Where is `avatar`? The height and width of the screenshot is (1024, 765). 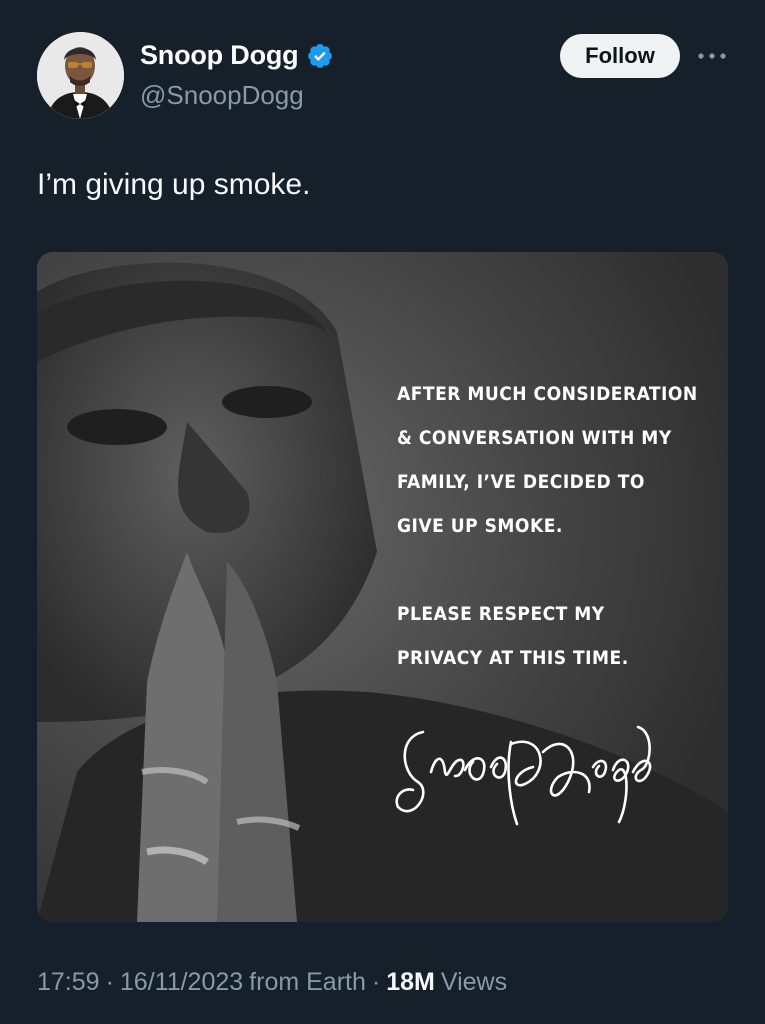
avatar is located at coordinates (80, 75).